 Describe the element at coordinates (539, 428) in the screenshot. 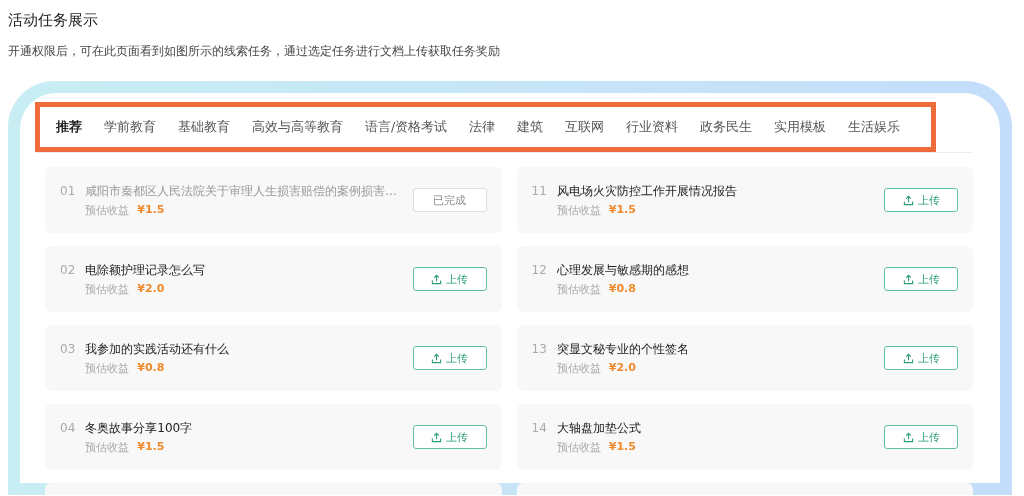

I see `task-number: 14` at that location.